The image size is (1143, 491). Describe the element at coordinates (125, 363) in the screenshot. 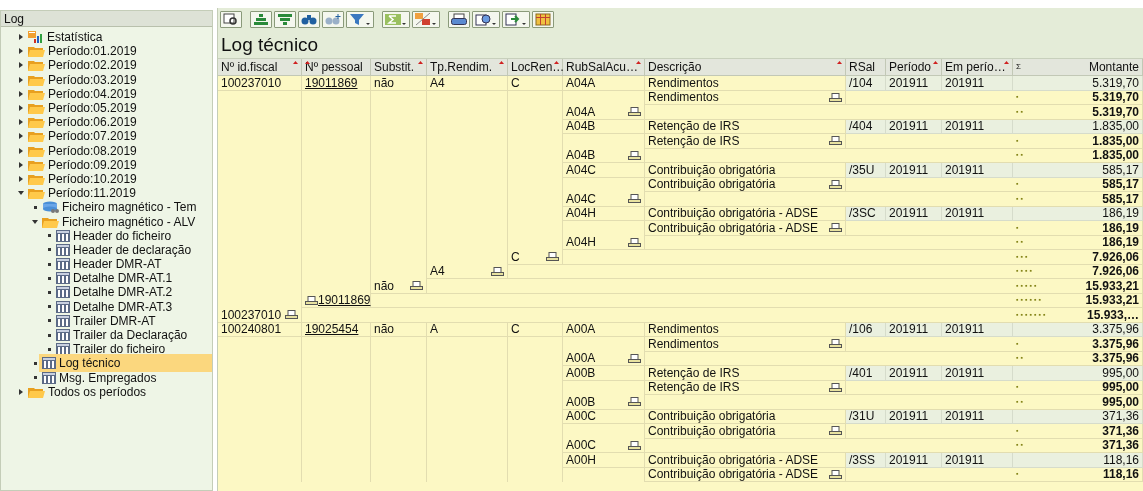

I see `tree-item: Log técnico` at that location.